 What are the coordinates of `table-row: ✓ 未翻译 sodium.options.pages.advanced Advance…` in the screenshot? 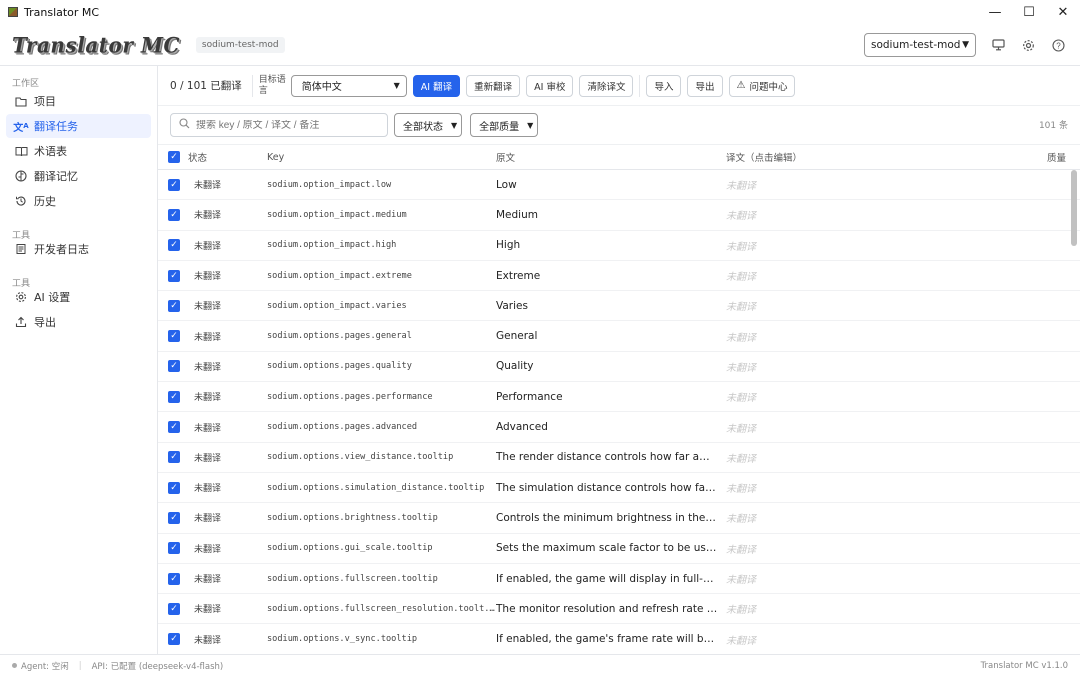 It's located at (619, 427).